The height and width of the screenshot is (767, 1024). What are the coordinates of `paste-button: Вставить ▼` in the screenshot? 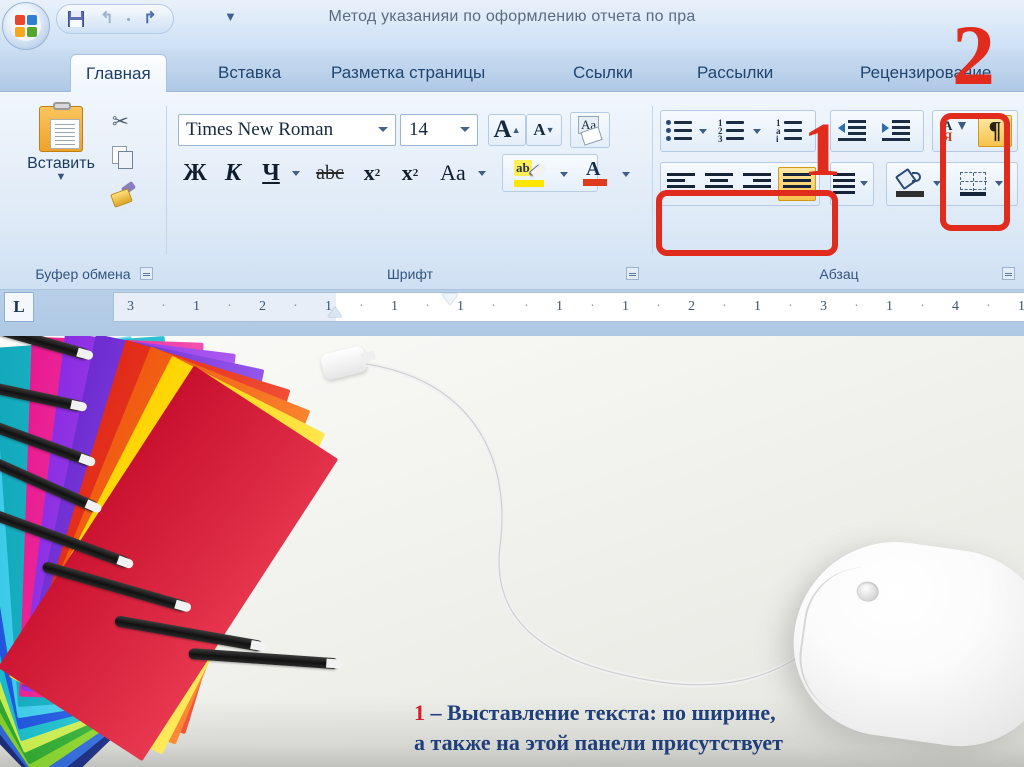 It's located at (61, 142).